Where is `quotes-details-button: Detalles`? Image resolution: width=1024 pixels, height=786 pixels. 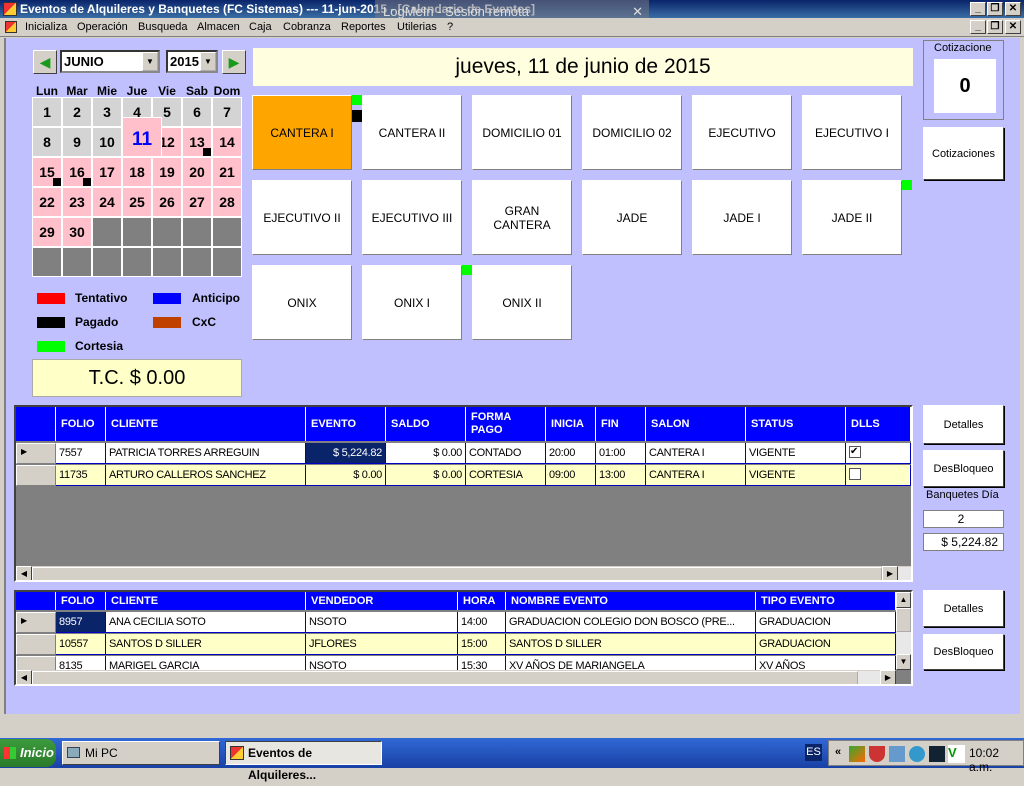 quotes-details-button: Detalles is located at coordinates (963, 608).